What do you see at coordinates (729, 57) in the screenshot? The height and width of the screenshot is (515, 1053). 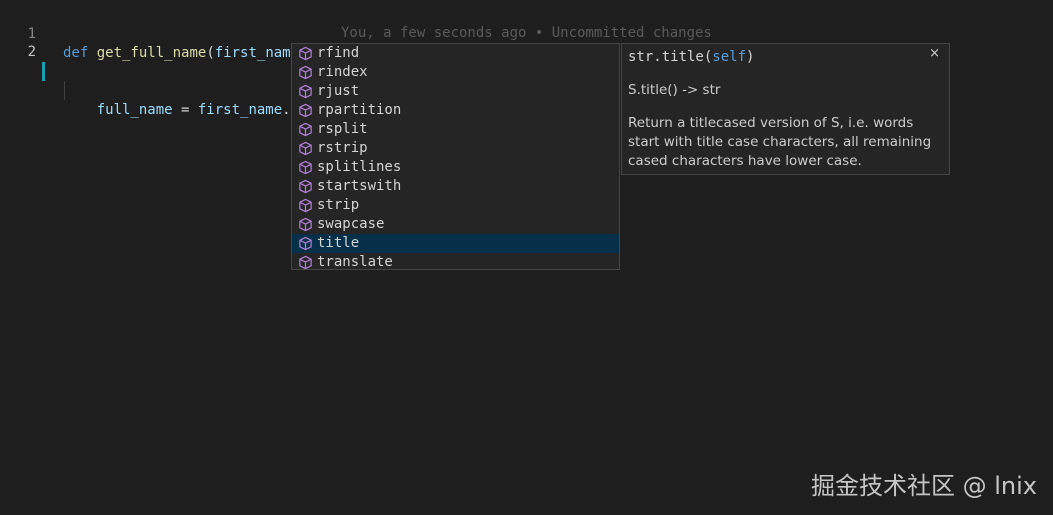 I see `doc-signature-self: self` at bounding box center [729, 57].